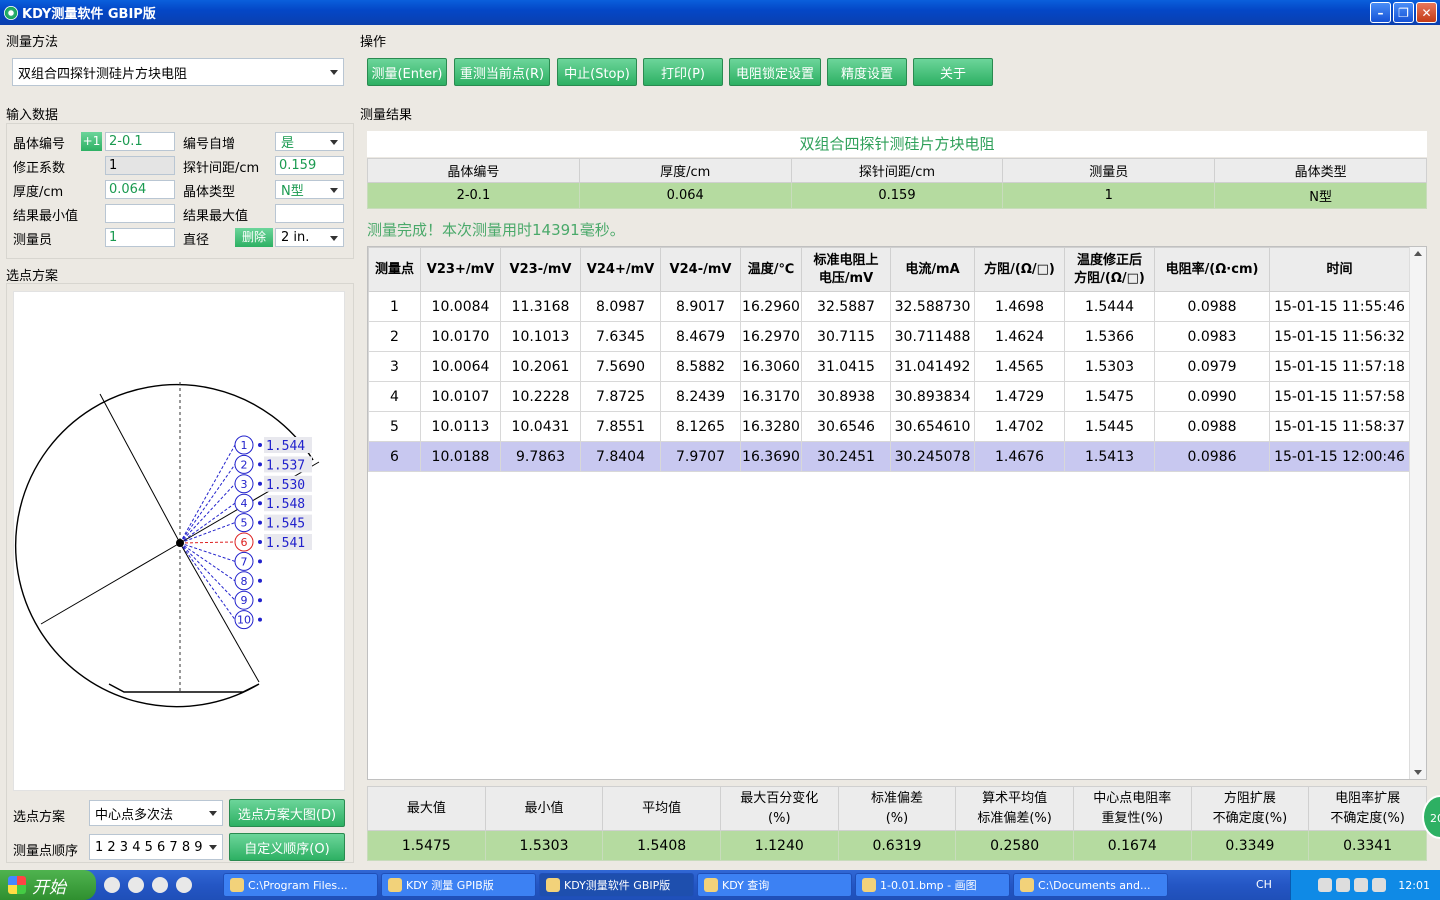 The height and width of the screenshot is (900, 1440). I want to click on start-button: 开始, so click(48, 885).